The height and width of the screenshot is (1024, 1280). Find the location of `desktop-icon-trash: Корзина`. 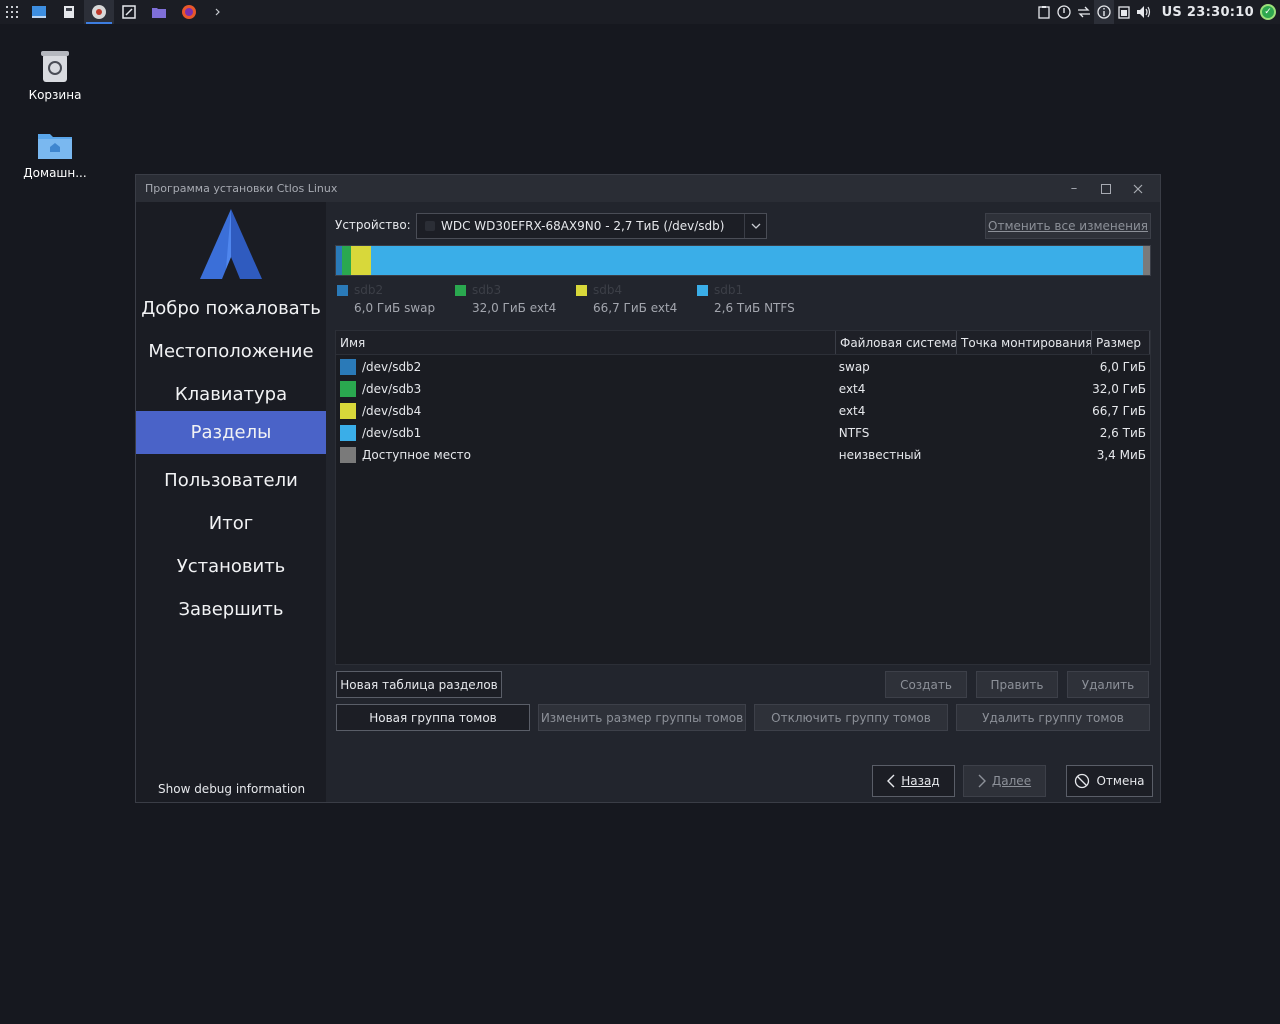

desktop-icon-trash: Корзина is located at coordinates (55, 75).